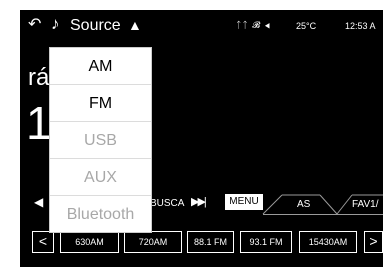 This screenshot has height=267, width=383. Describe the element at coordinates (34, 25) in the screenshot. I see `back-icon: ↶` at that location.